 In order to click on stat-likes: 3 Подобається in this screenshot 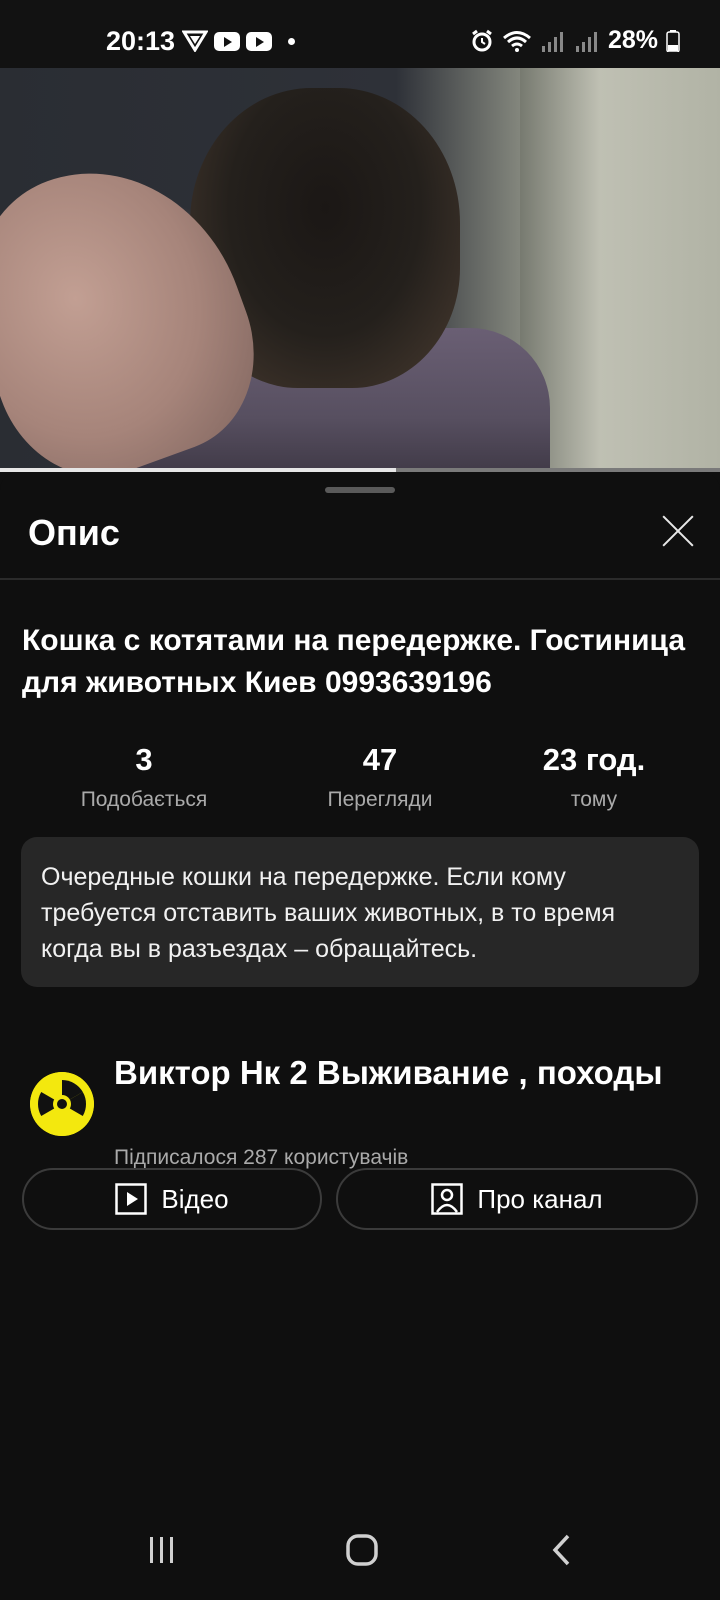, I will do `click(144, 777)`.